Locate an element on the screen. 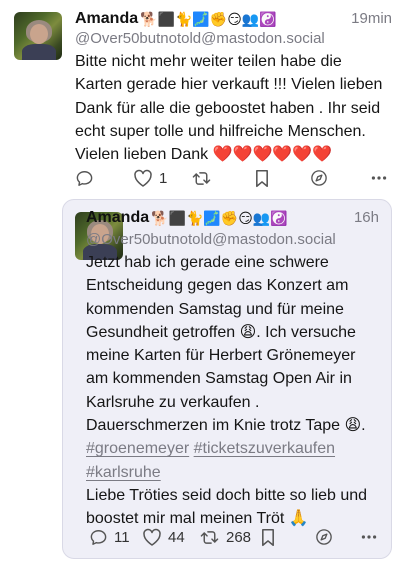 The height and width of the screenshot is (568, 406). quoted-bookmark-button is located at coordinates (268, 537).